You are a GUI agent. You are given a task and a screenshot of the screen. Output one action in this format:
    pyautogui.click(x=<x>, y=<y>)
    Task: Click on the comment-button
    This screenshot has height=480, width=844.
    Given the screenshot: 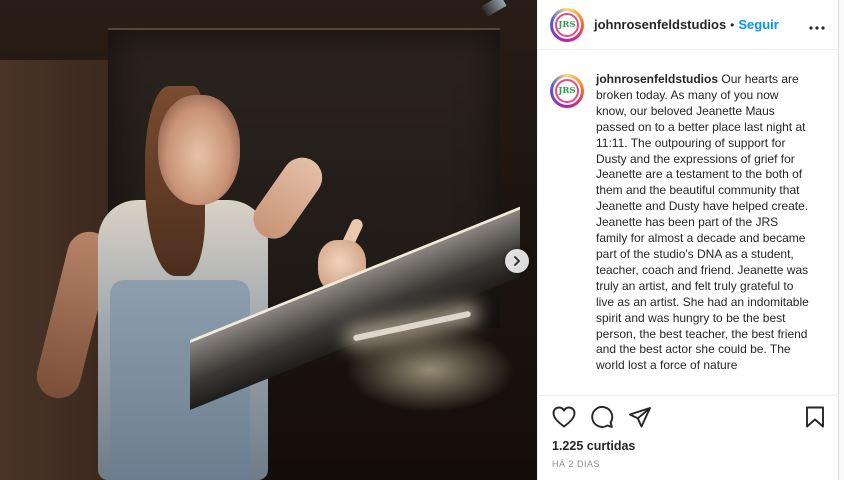 What is the action you would take?
    pyautogui.click(x=602, y=419)
    